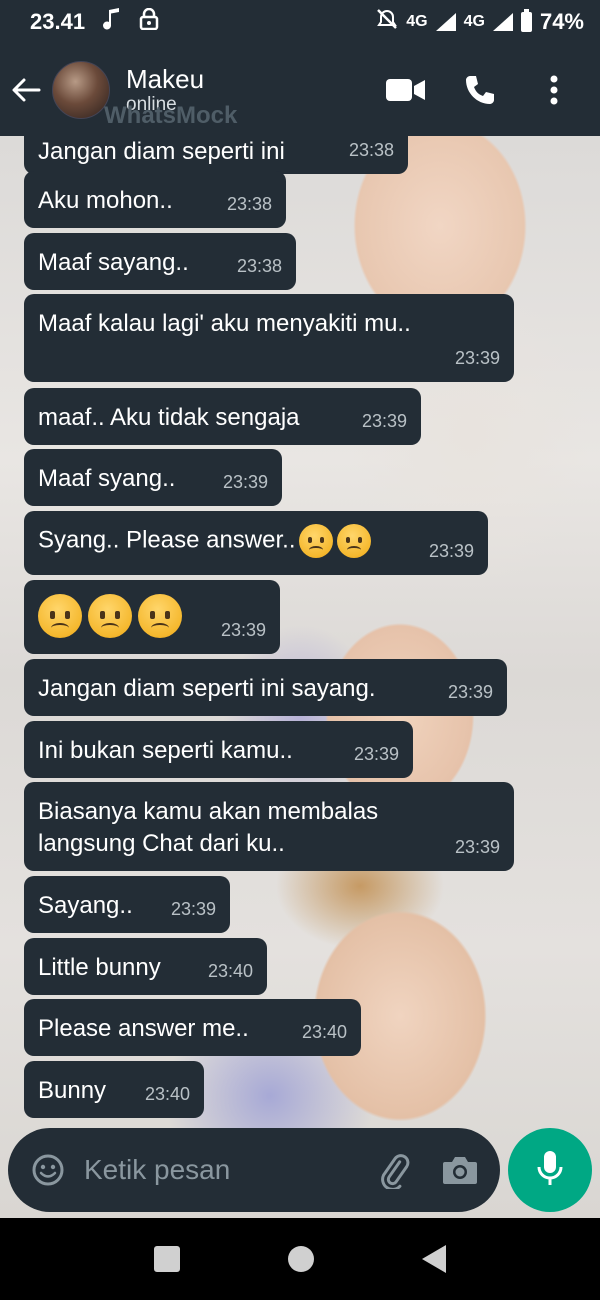 This screenshot has height=1300, width=600. Describe the element at coordinates (149, 21) in the screenshot. I see `lock-icon` at that location.